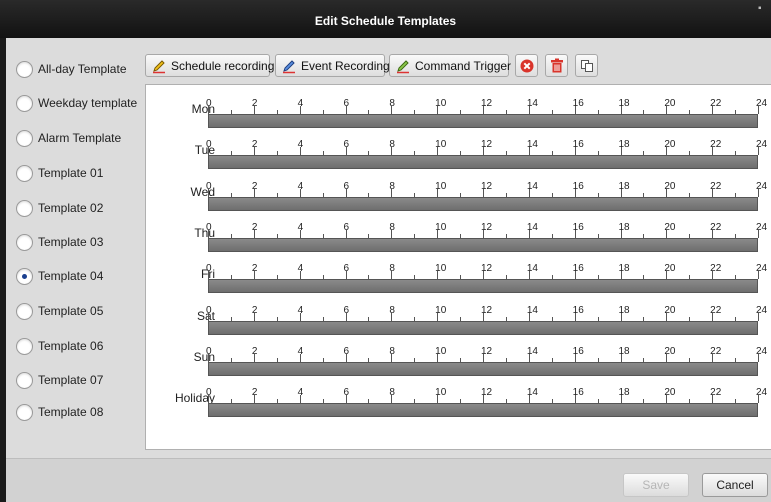 This screenshot has height=502, width=771. Describe the element at coordinates (483, 203) in the screenshot. I see `schedule-bar-wed` at that location.